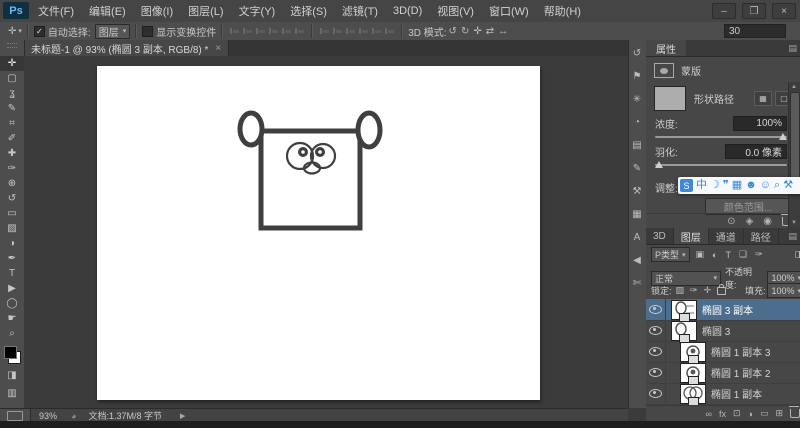  I want to click on align-left-edges-icon, so click(235, 31).